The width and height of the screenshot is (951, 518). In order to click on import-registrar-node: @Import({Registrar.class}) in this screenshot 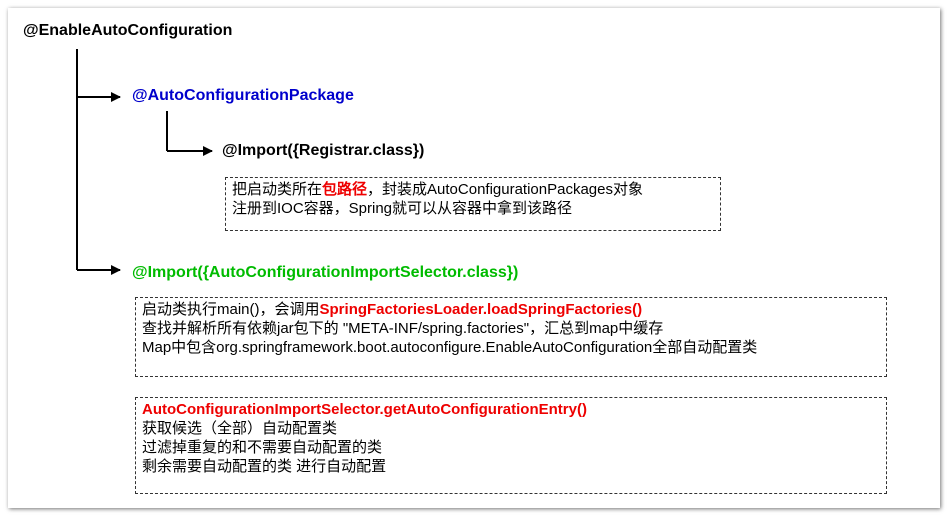, I will do `click(323, 150)`.